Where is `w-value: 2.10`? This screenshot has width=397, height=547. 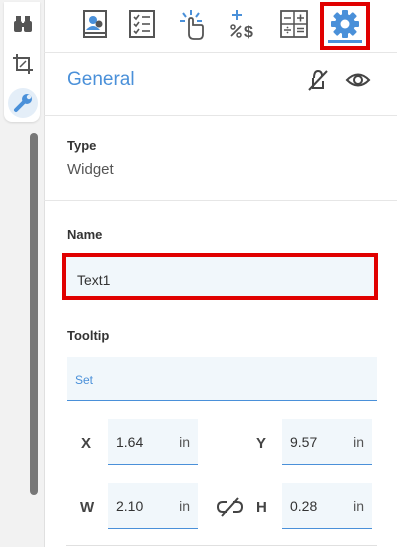 w-value: 2.10 is located at coordinates (130, 506).